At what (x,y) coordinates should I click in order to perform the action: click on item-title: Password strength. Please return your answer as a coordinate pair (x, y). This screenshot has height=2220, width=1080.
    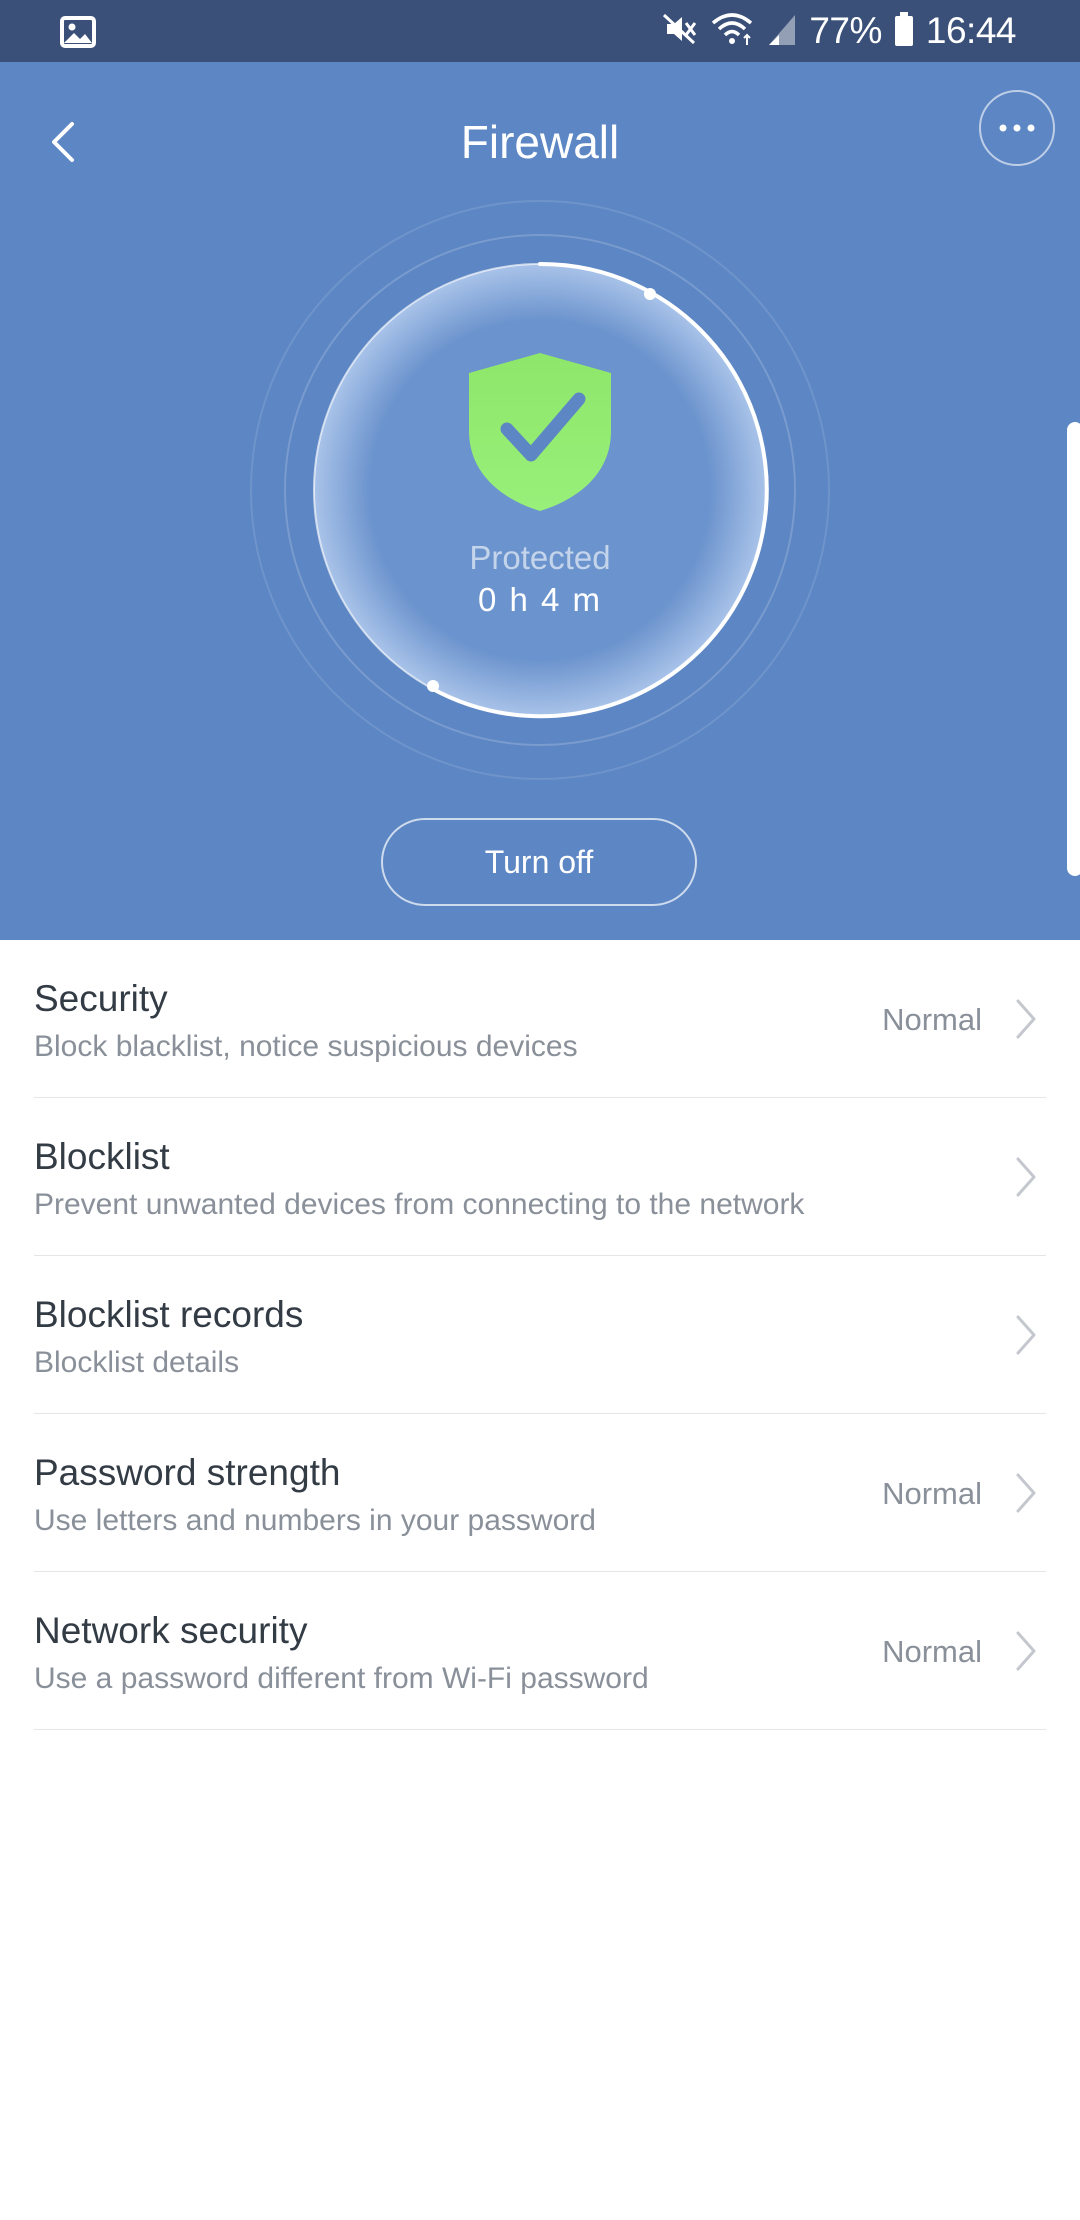
    Looking at the image, I should click on (187, 1472).